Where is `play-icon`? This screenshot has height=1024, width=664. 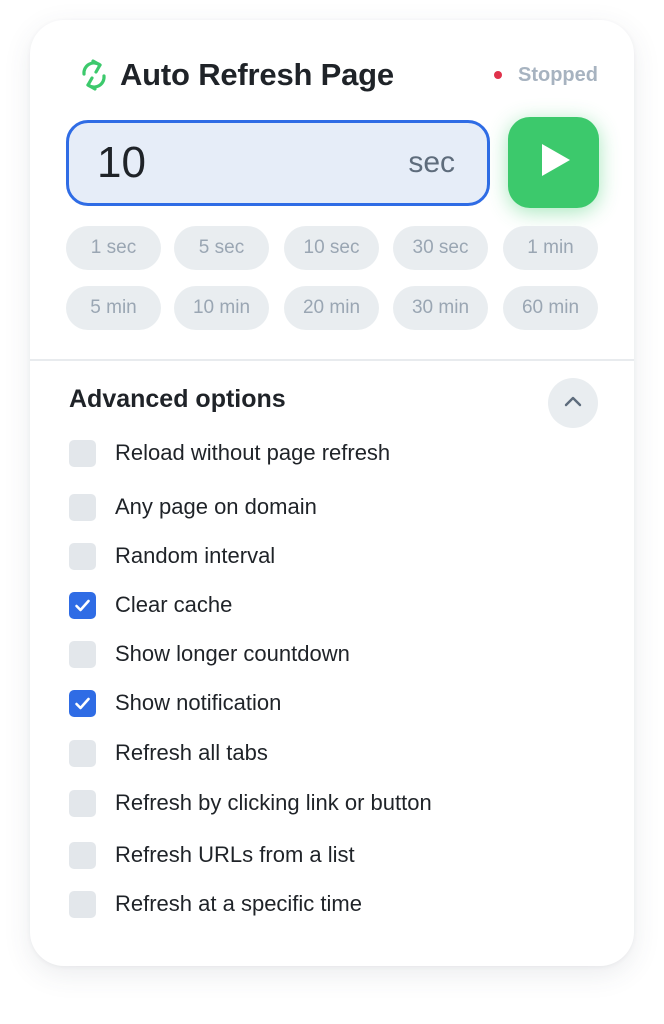 play-icon is located at coordinates (554, 162).